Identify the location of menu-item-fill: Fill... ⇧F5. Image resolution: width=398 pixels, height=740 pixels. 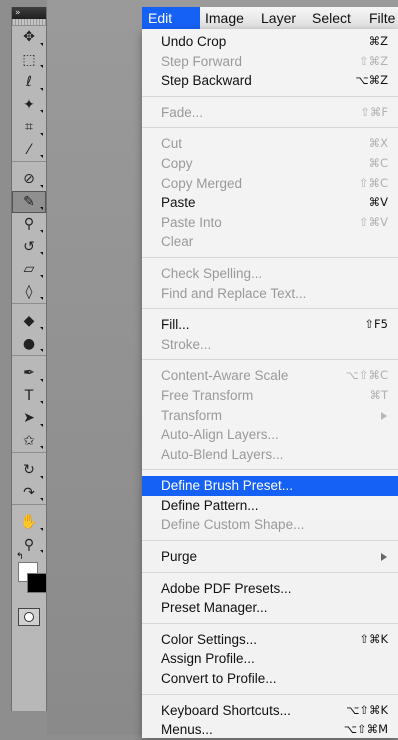
(270, 325).